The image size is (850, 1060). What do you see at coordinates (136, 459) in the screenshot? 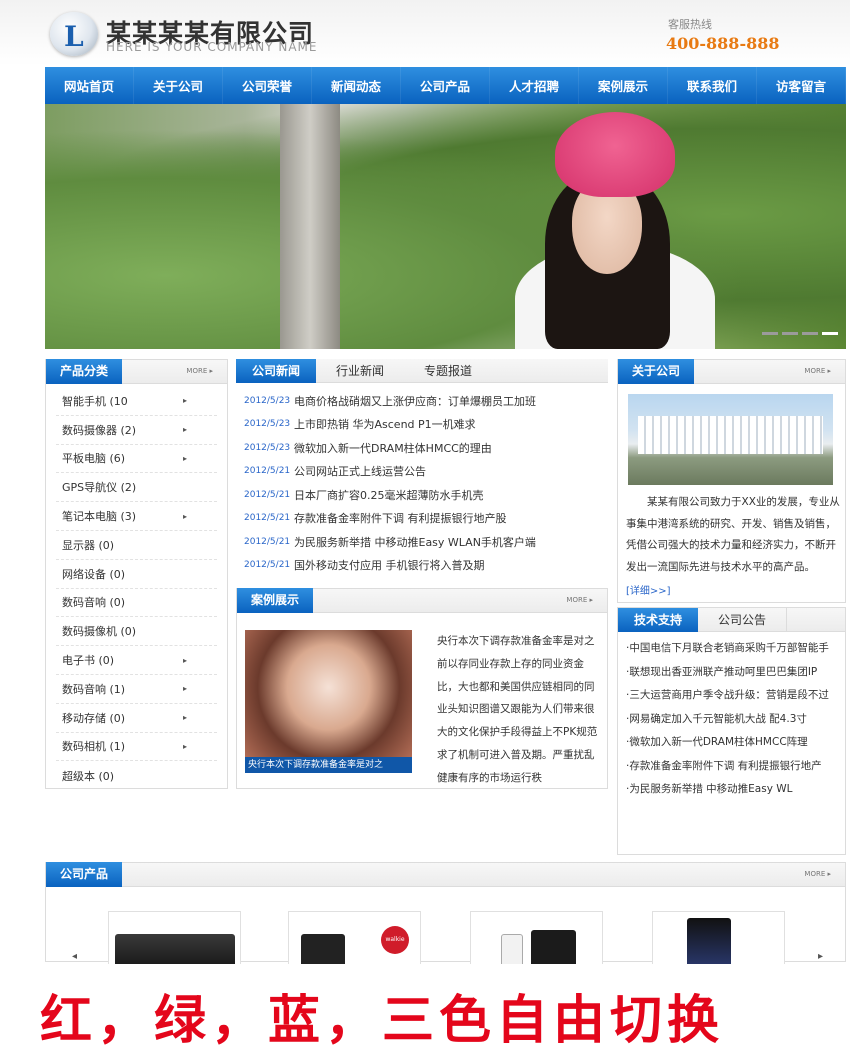
I see `category-item: 平板电脑 (6) ▸` at bounding box center [136, 459].